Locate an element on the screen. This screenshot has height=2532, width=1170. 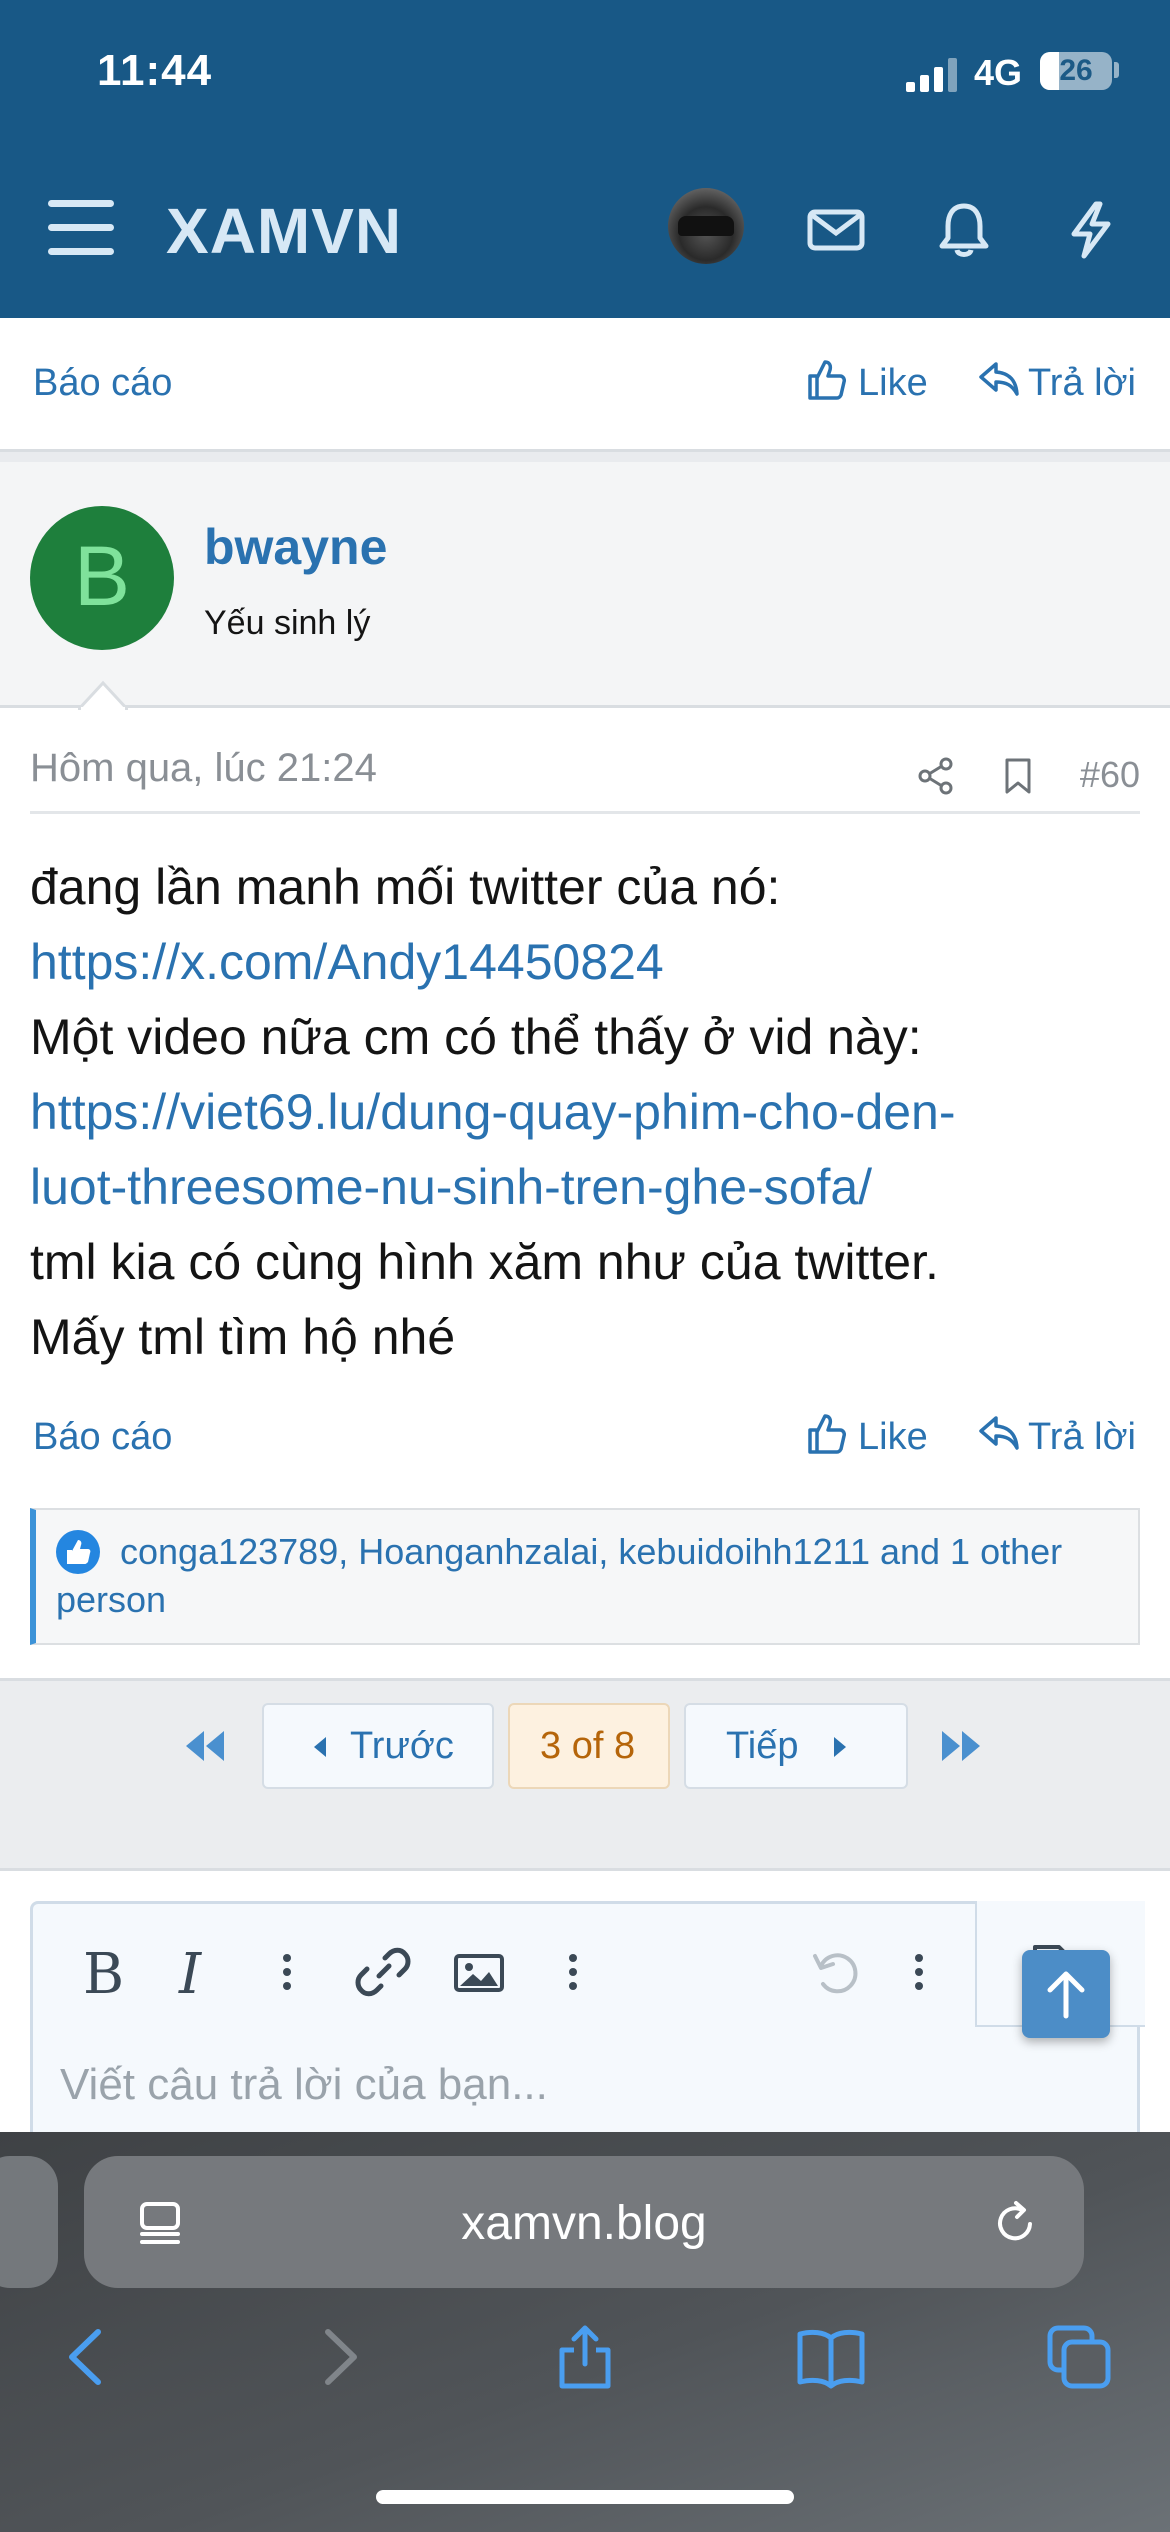
flash-icon is located at coordinates (1092, 230).